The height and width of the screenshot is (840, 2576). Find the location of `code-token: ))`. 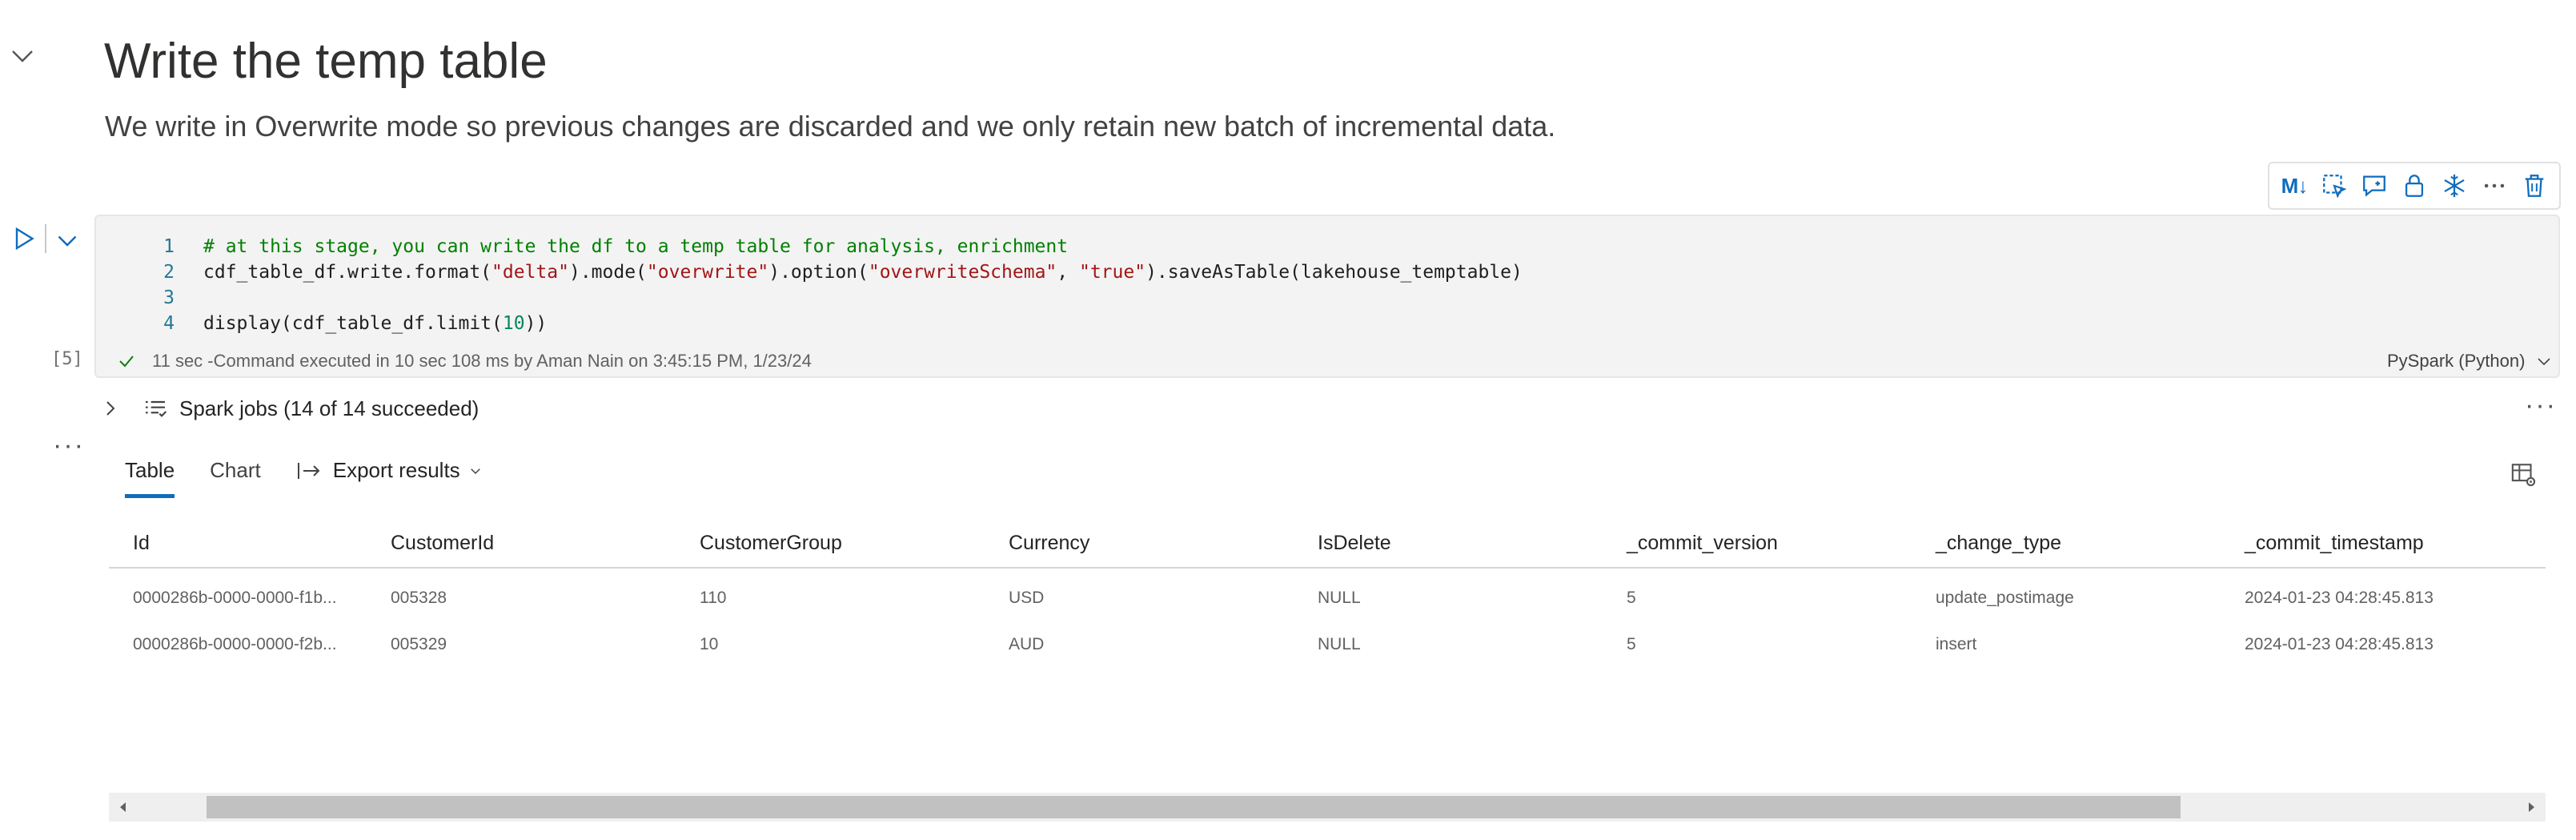

code-token: )) is located at coordinates (536, 323).